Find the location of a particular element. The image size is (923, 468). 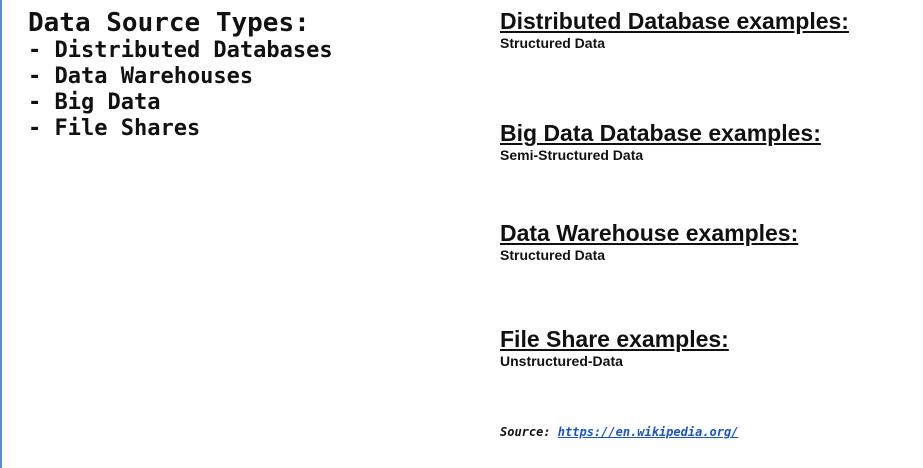

section-subtitle: Semi-Structured Data is located at coordinates (572, 155).